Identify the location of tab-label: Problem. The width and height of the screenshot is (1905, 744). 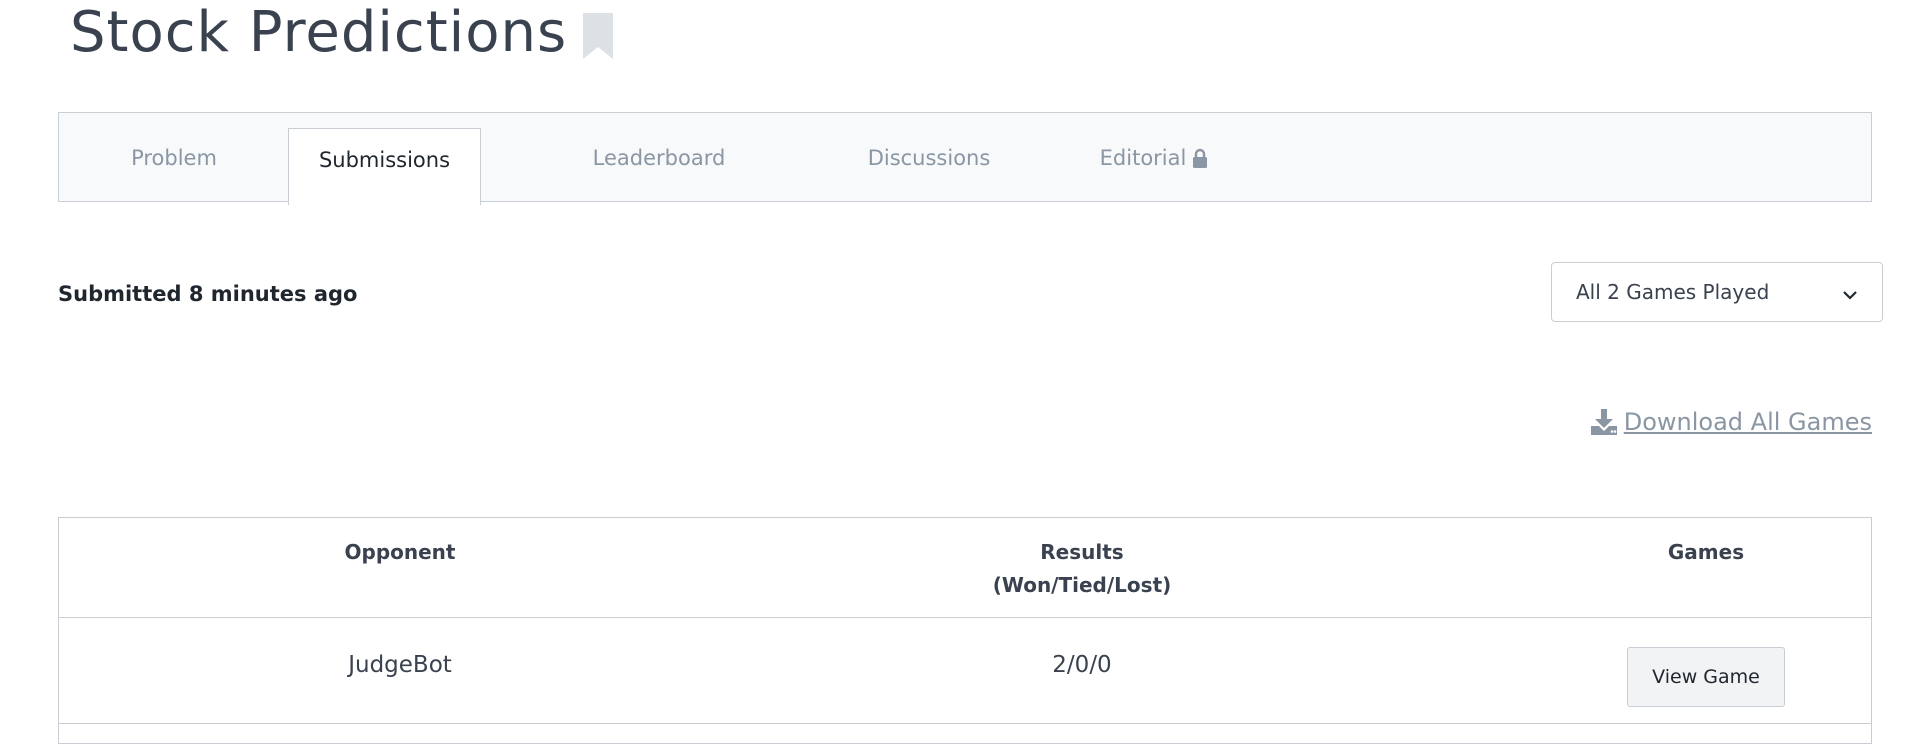
(174, 158).